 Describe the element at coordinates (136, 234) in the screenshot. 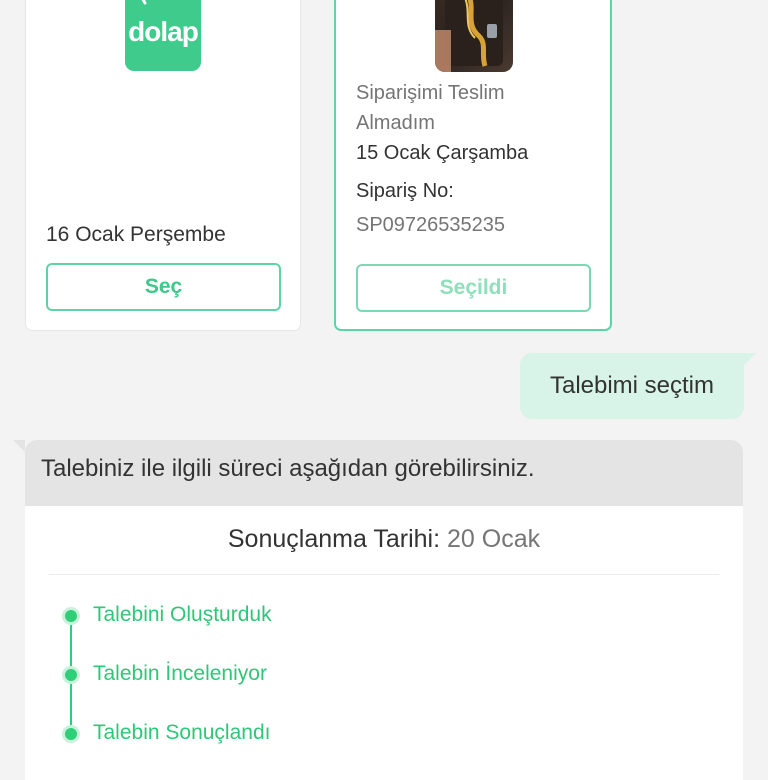

I see `order-date: 16 Ocak Perşembe` at that location.